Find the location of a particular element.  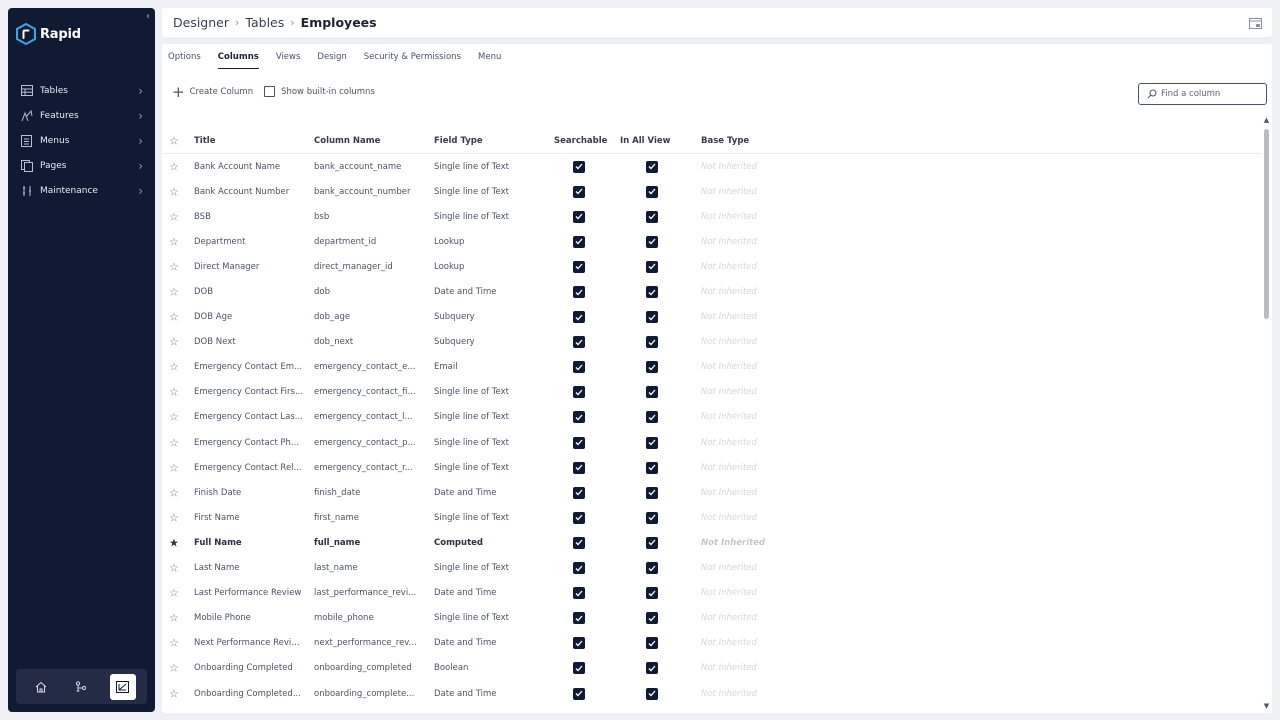

panel-icon is located at coordinates (1255, 24).